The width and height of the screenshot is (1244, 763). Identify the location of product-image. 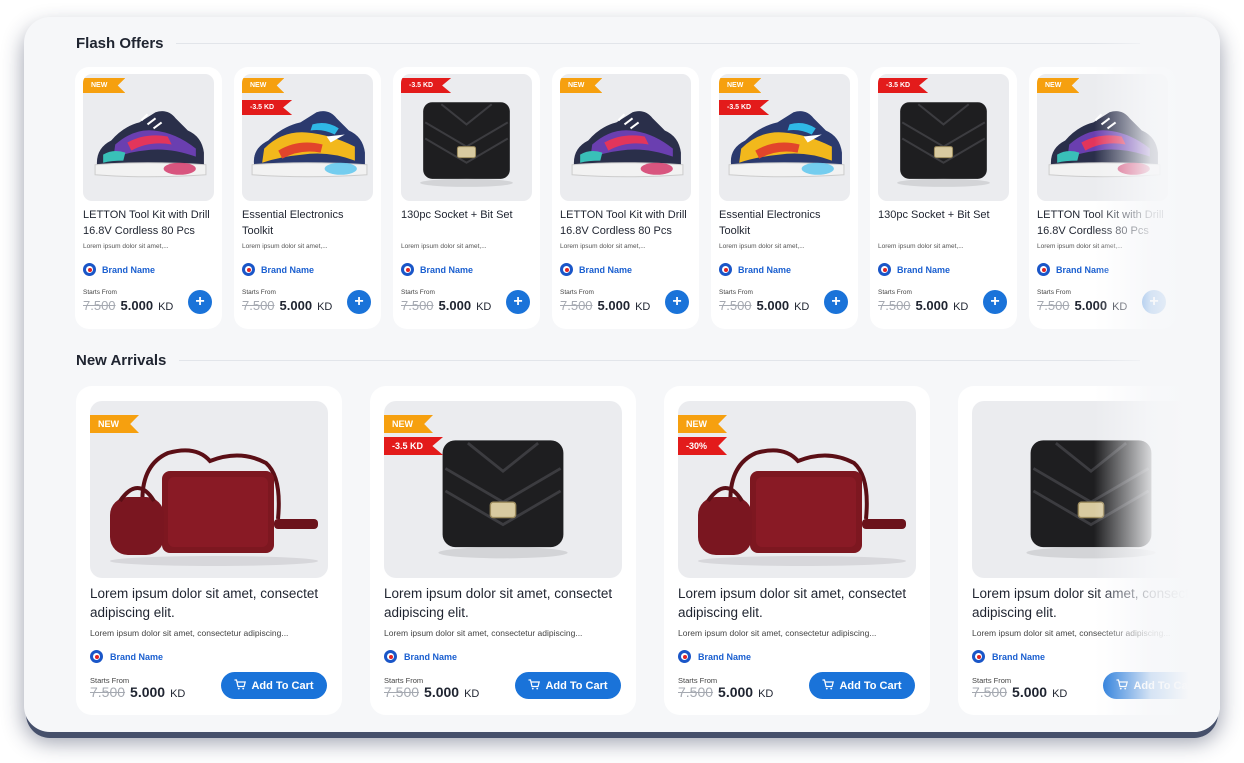
(1091, 489).